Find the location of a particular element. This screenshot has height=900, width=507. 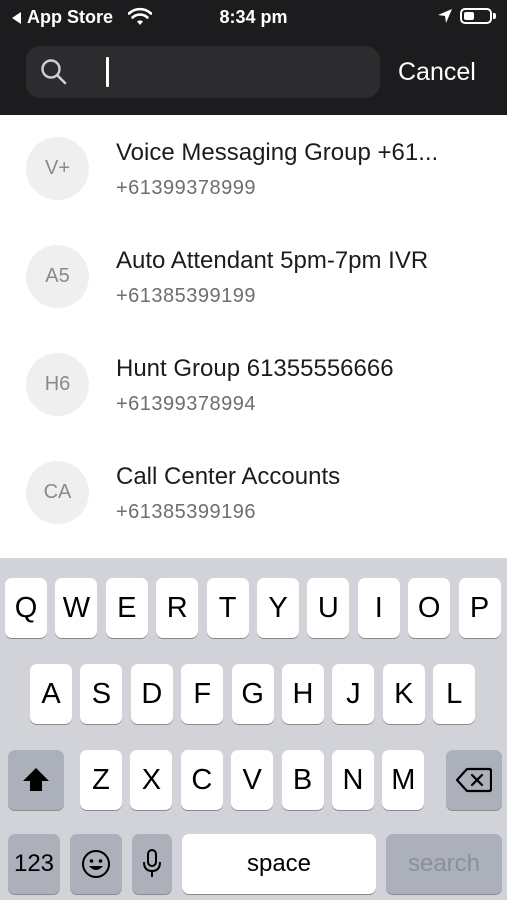

delete-key is located at coordinates (474, 780).